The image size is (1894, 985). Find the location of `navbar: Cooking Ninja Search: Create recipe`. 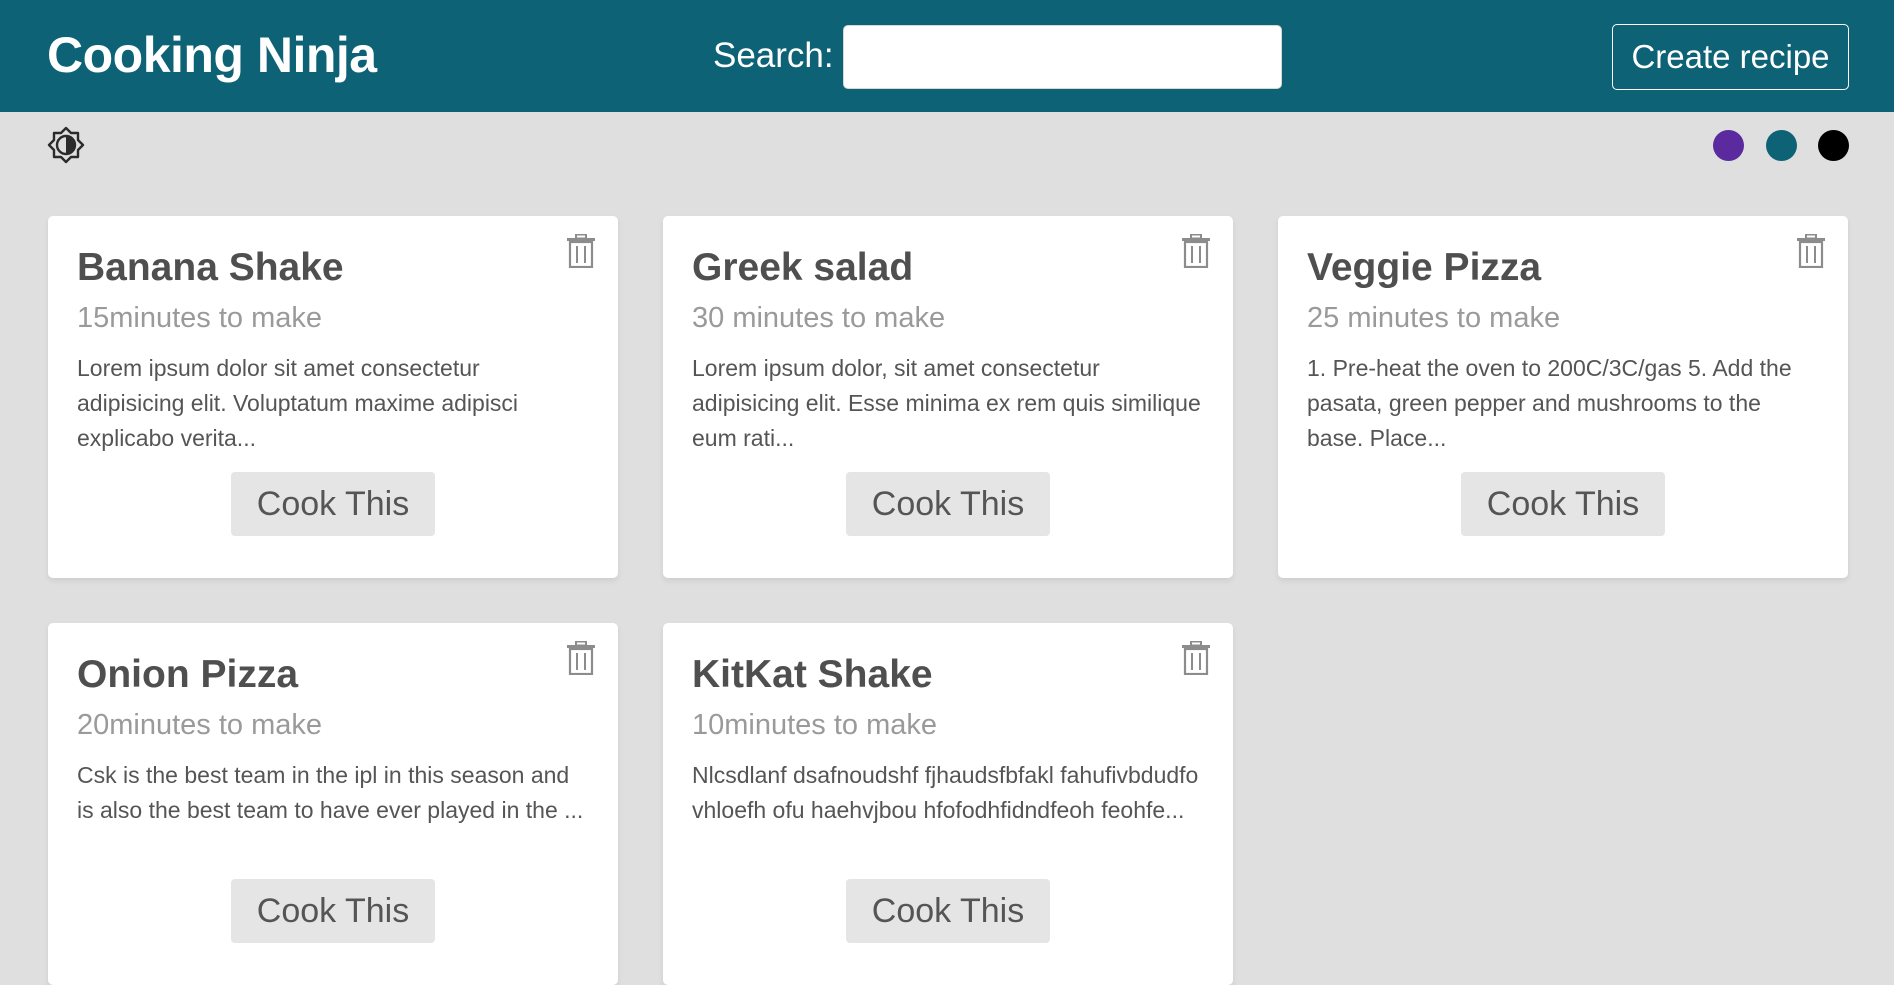

navbar: Cooking Ninja Search: Create recipe is located at coordinates (947, 56).